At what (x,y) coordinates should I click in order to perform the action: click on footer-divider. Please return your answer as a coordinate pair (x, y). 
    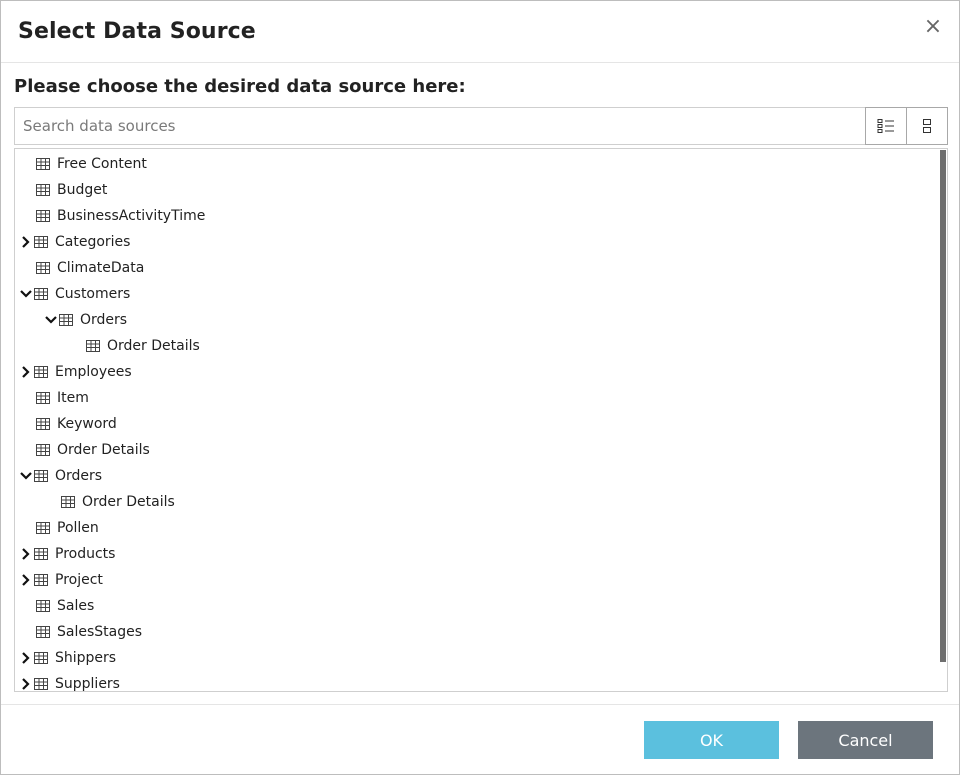
    Looking at the image, I should click on (480, 704).